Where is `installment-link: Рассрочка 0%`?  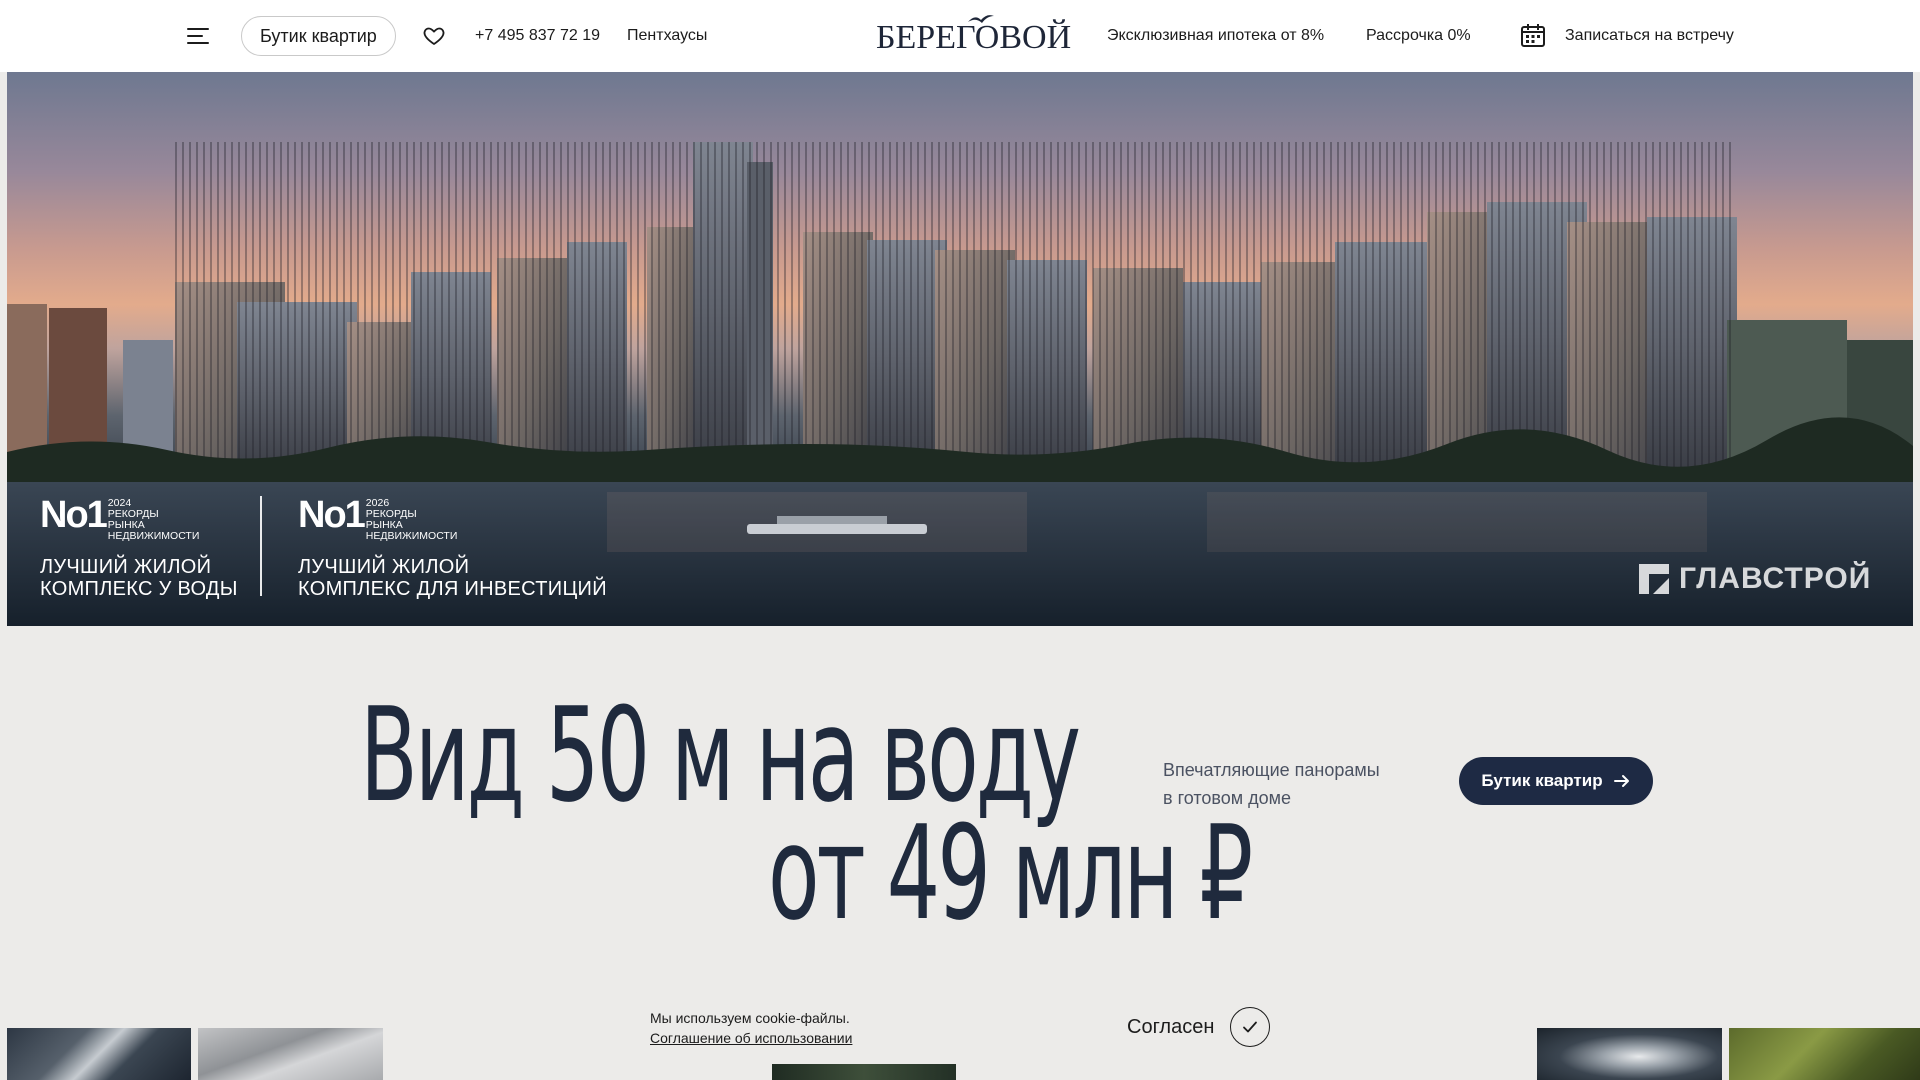
installment-link: Рассрочка 0% is located at coordinates (1418, 36).